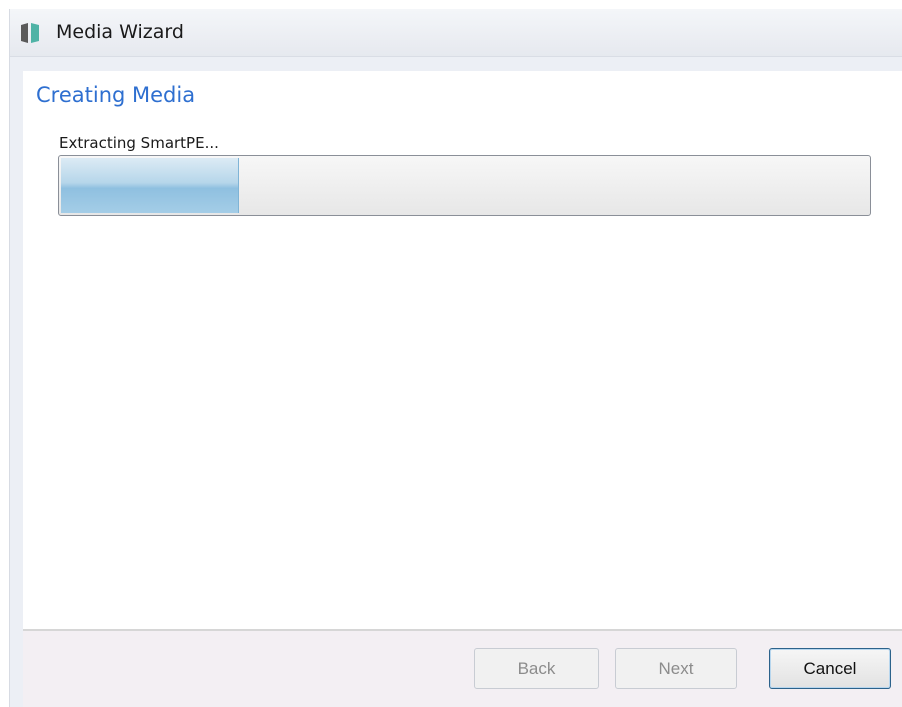 The height and width of the screenshot is (707, 902). I want to click on progress-fill, so click(150, 185).